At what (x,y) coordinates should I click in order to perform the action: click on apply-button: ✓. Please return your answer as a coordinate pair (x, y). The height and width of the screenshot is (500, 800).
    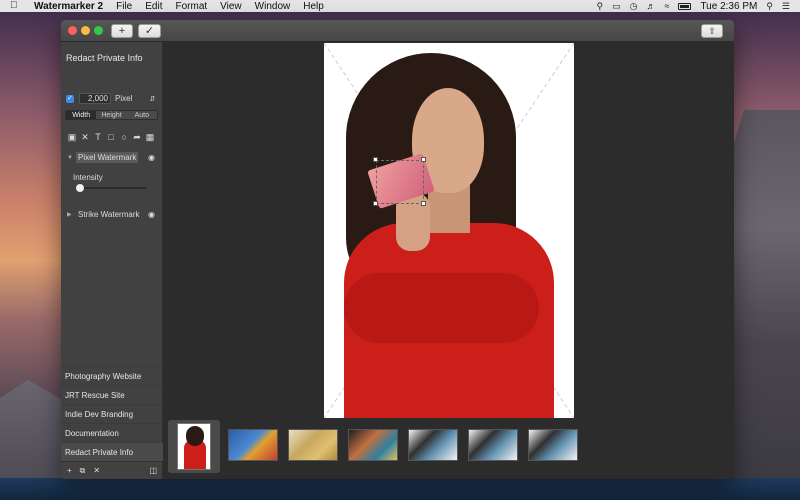
    Looking at the image, I should click on (149, 31).